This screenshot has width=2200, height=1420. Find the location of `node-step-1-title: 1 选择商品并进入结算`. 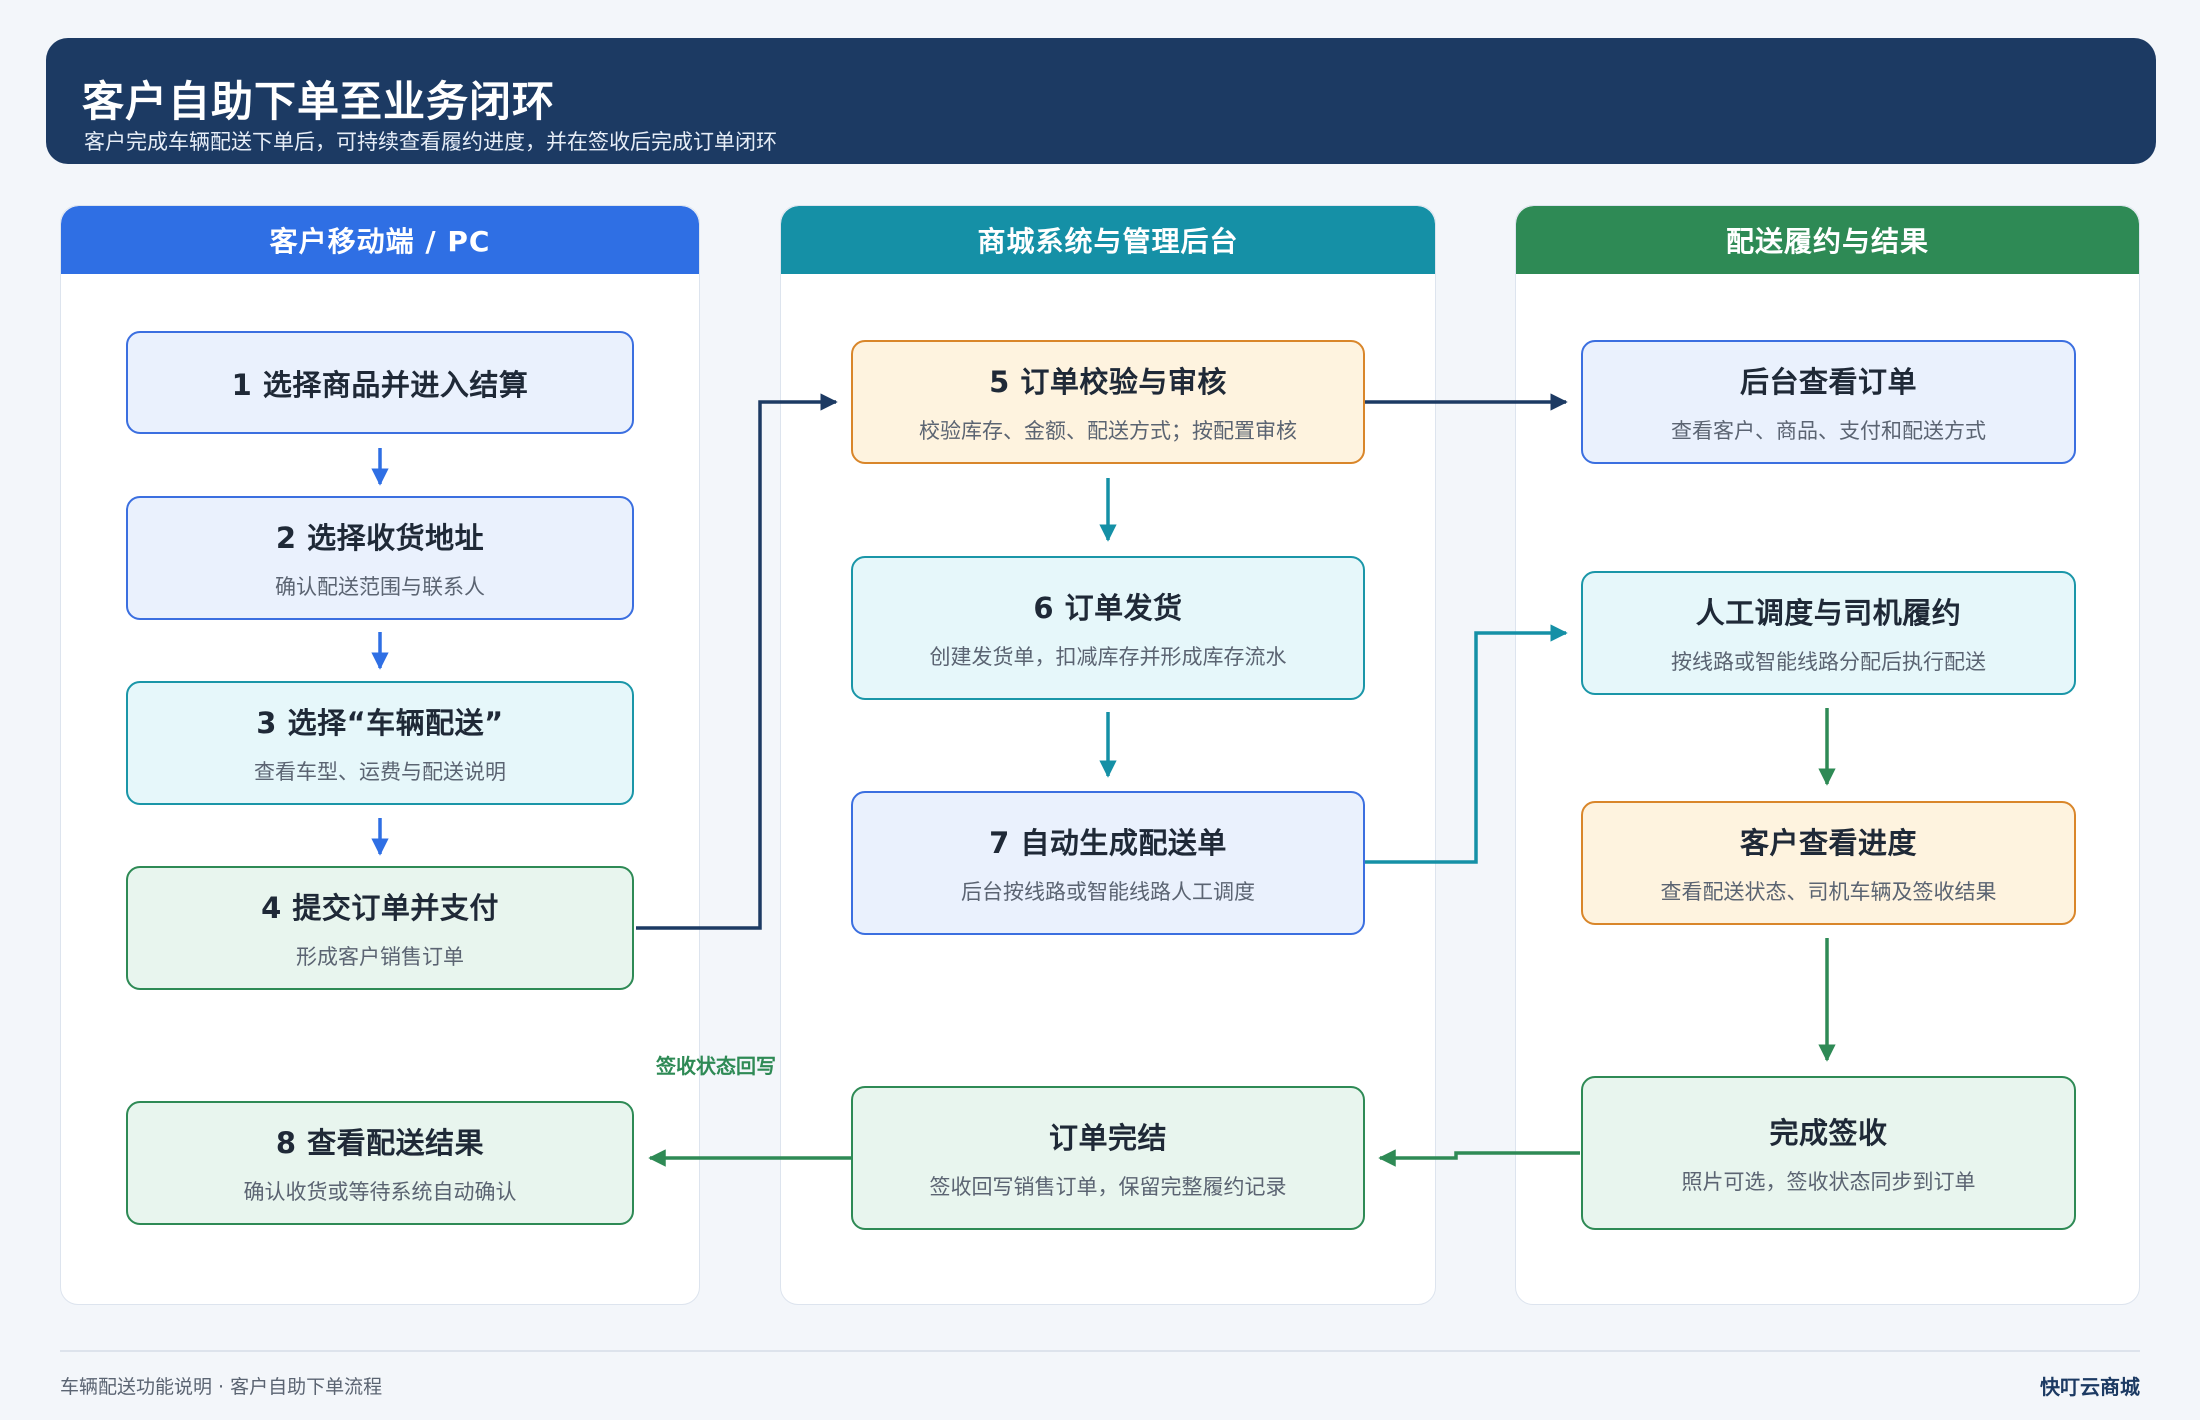

node-step-1-title: 1 选择商品并进入结算 is located at coordinates (380, 384).